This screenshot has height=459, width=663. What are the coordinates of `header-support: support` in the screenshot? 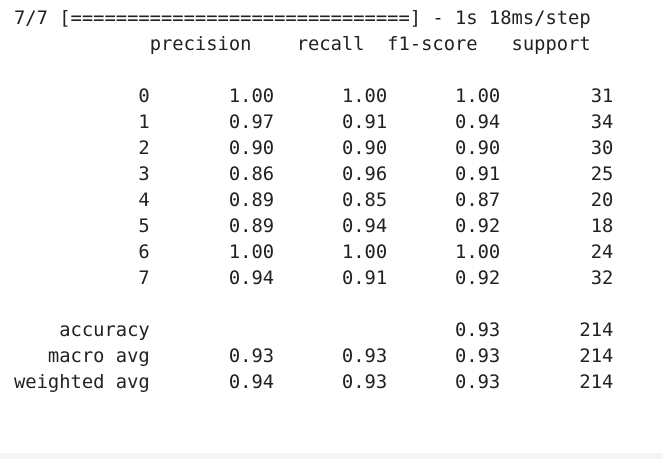 It's located at (551, 44).